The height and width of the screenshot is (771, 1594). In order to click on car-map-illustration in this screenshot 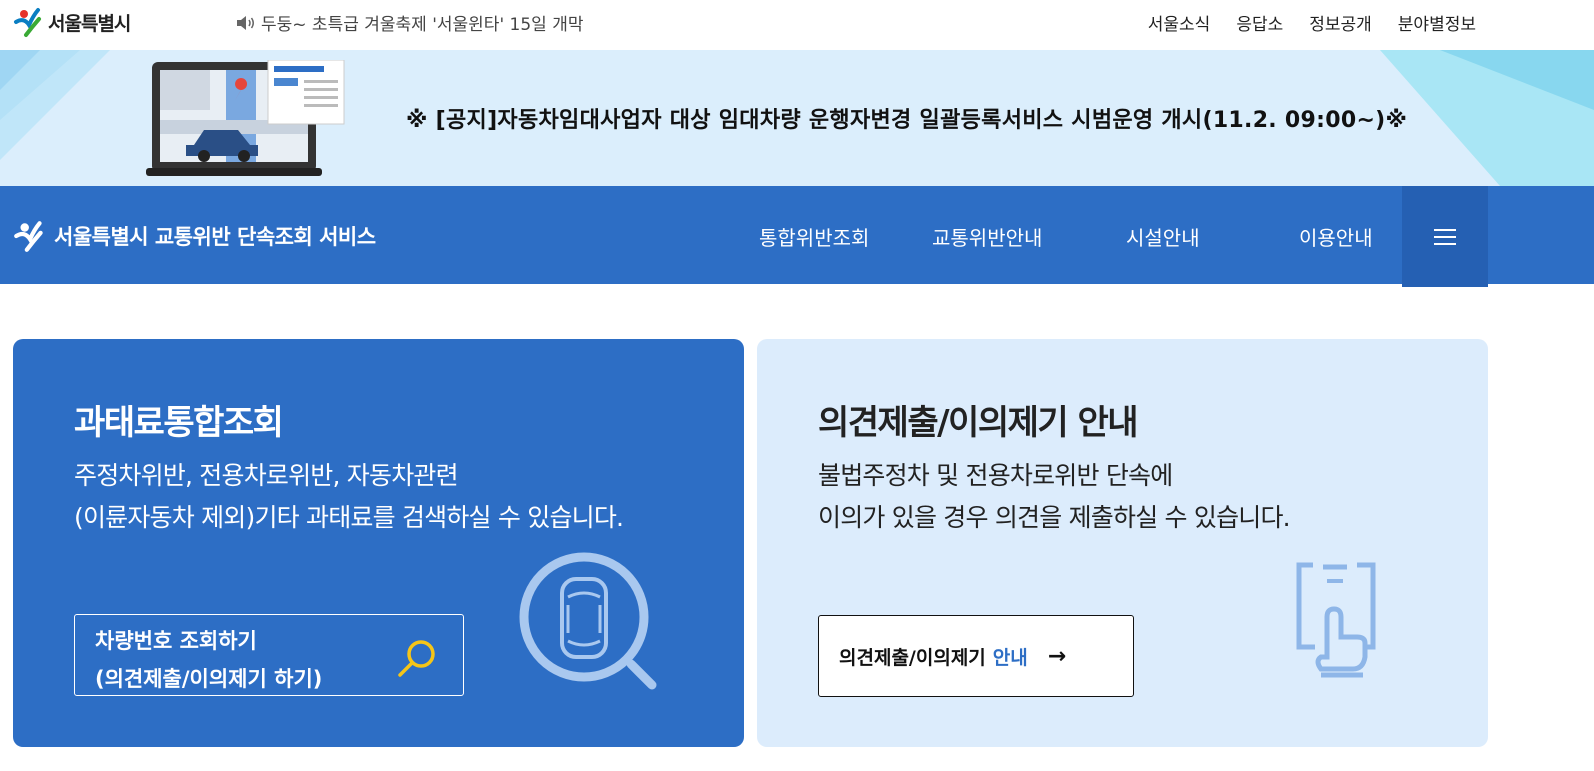, I will do `click(245, 118)`.